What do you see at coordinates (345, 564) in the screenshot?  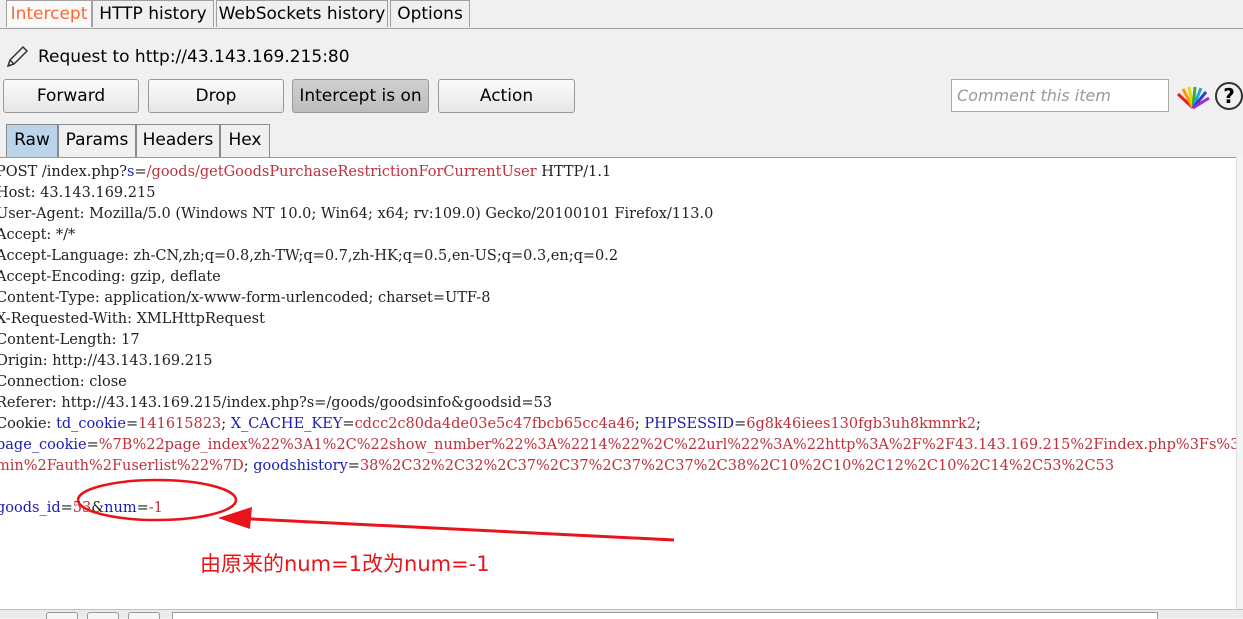 I see `annotation-text: 由原来的num=1改为num=-1` at bounding box center [345, 564].